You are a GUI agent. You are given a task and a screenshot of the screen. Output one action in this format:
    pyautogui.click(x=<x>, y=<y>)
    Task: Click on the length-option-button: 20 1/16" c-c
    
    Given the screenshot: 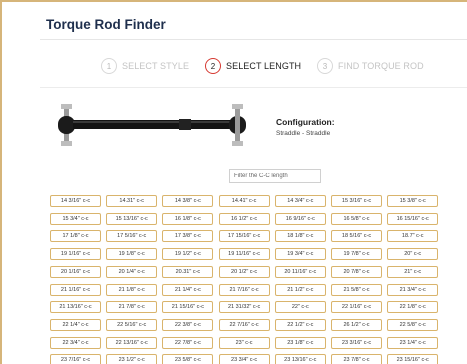 What is the action you would take?
    pyautogui.click(x=75, y=271)
    